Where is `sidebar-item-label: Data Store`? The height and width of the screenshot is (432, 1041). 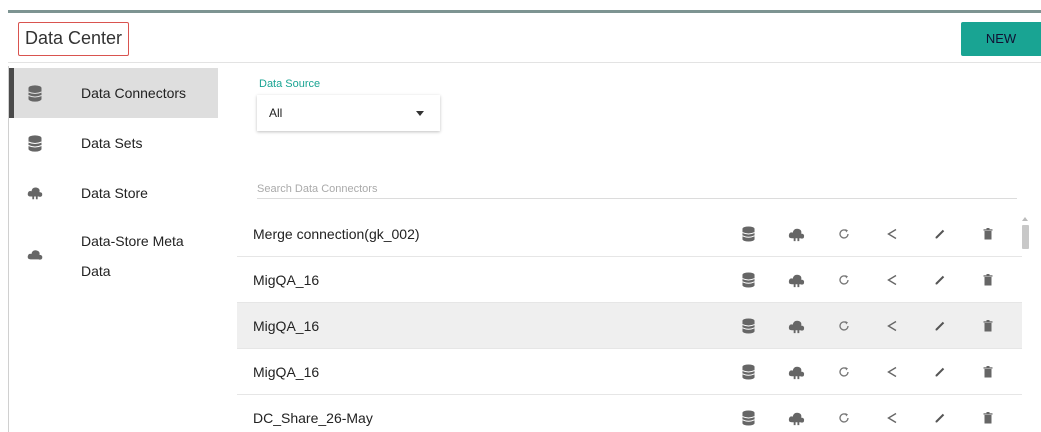 sidebar-item-label: Data Store is located at coordinates (114, 193).